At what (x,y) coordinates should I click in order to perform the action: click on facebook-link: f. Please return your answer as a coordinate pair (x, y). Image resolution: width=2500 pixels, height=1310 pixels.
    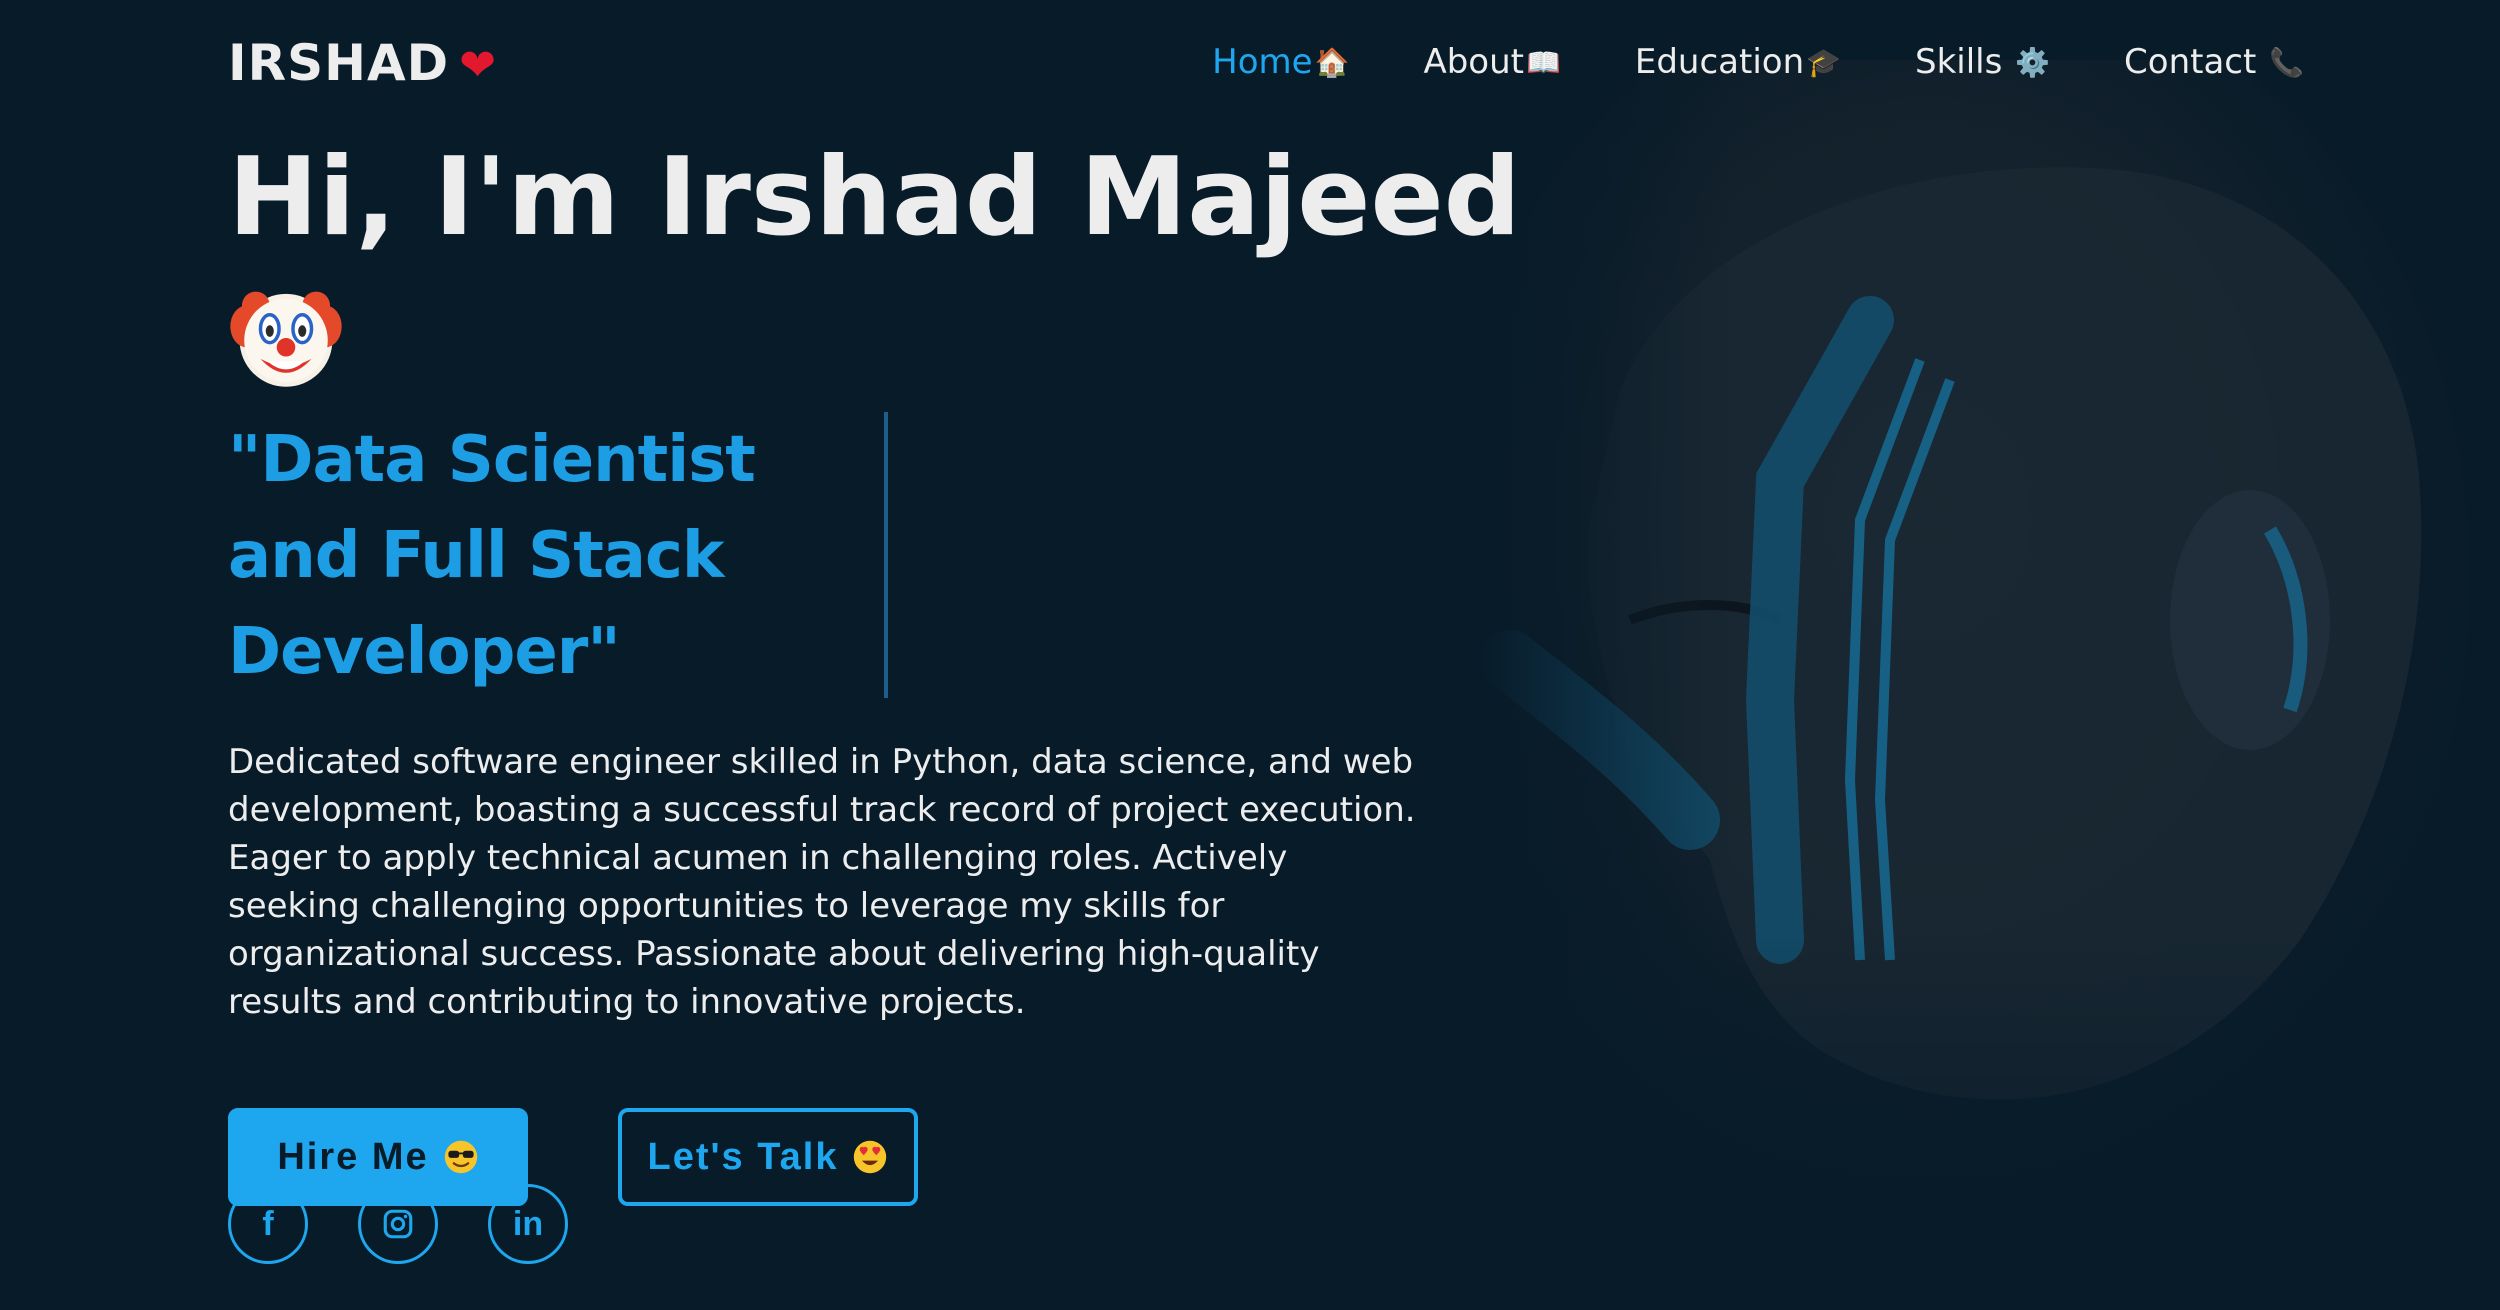
    Looking at the image, I should click on (268, 1224).